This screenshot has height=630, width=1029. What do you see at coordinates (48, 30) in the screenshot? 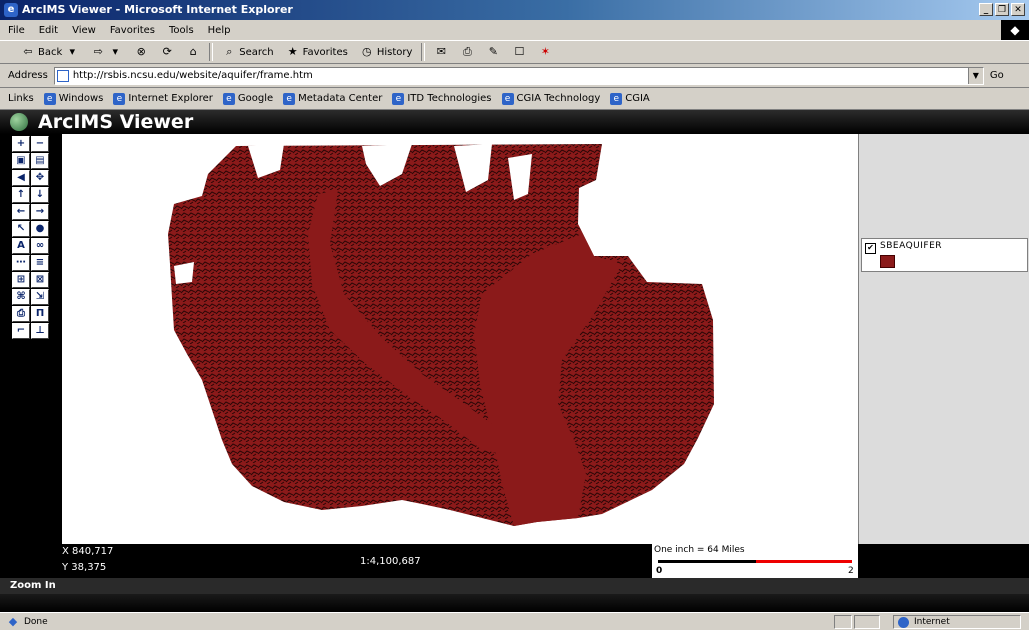
I see `menu-edit: Edit` at bounding box center [48, 30].